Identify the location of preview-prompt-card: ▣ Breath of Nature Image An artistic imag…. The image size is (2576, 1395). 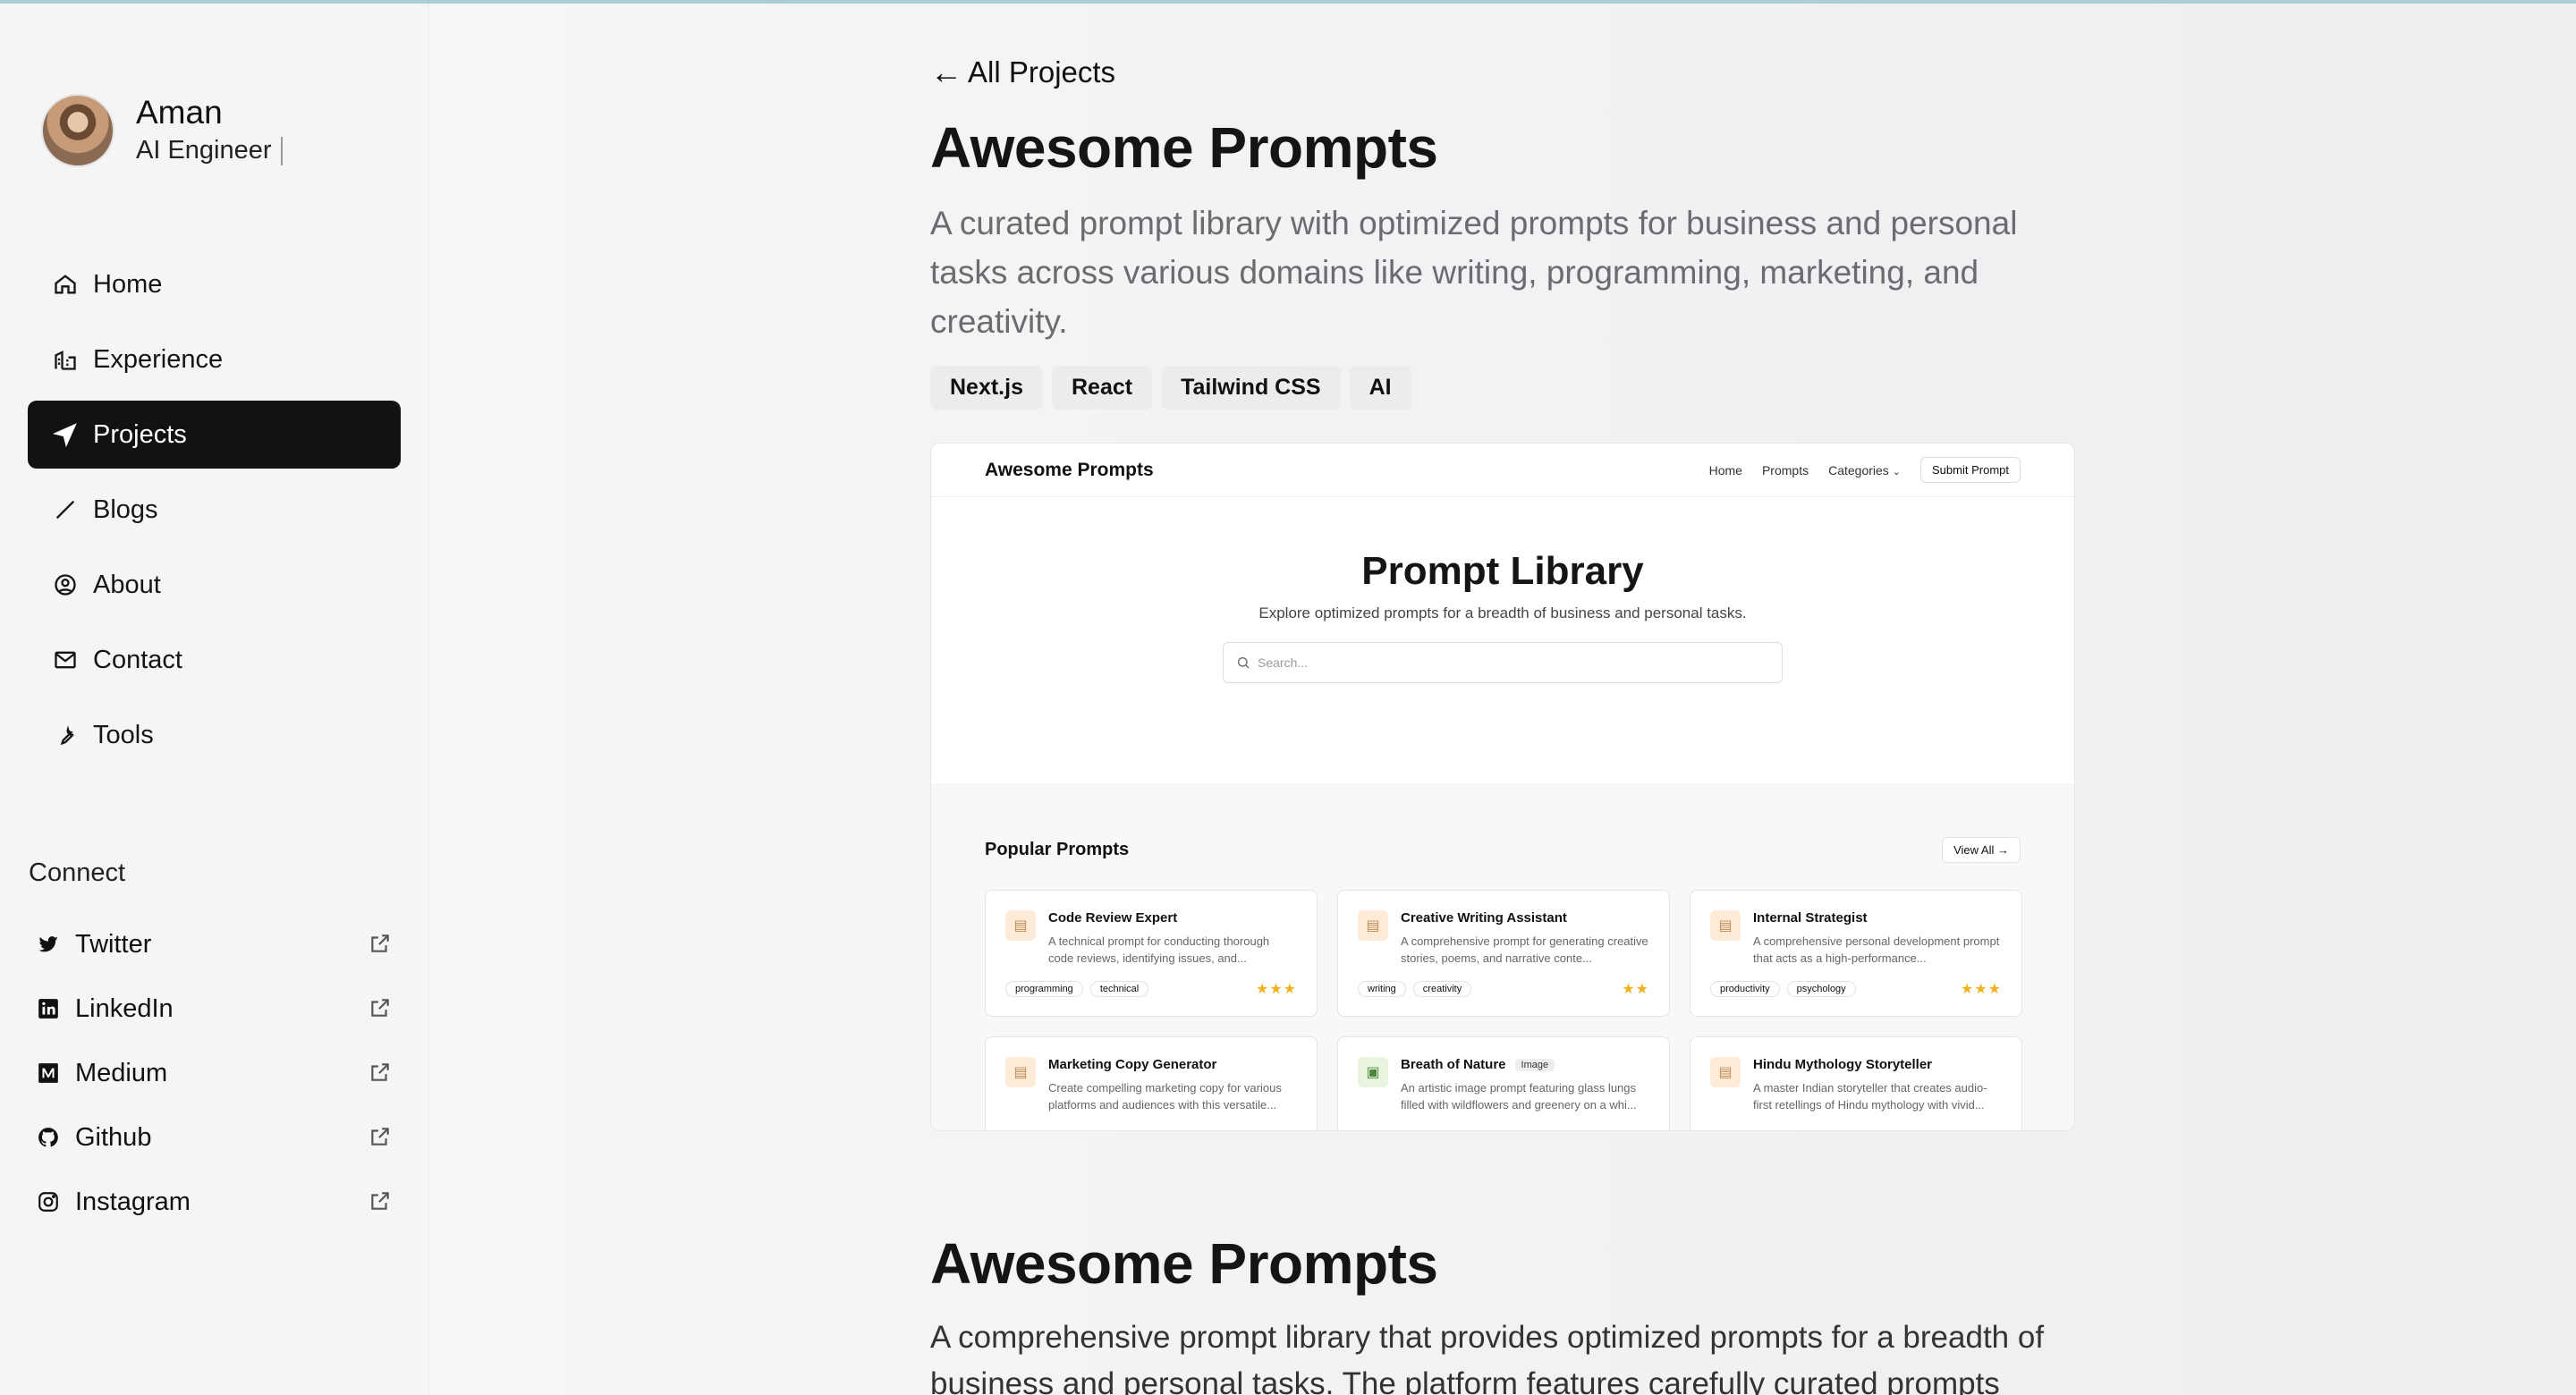
(1503, 1083).